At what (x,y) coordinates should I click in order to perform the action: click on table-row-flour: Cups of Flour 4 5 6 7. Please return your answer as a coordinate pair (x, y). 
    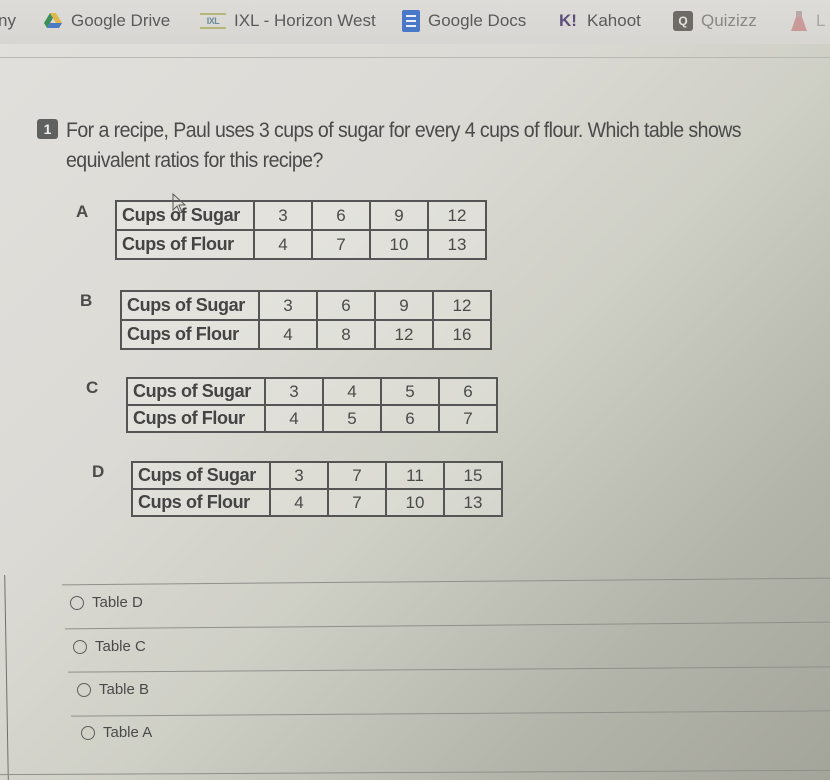
    Looking at the image, I should click on (312, 418).